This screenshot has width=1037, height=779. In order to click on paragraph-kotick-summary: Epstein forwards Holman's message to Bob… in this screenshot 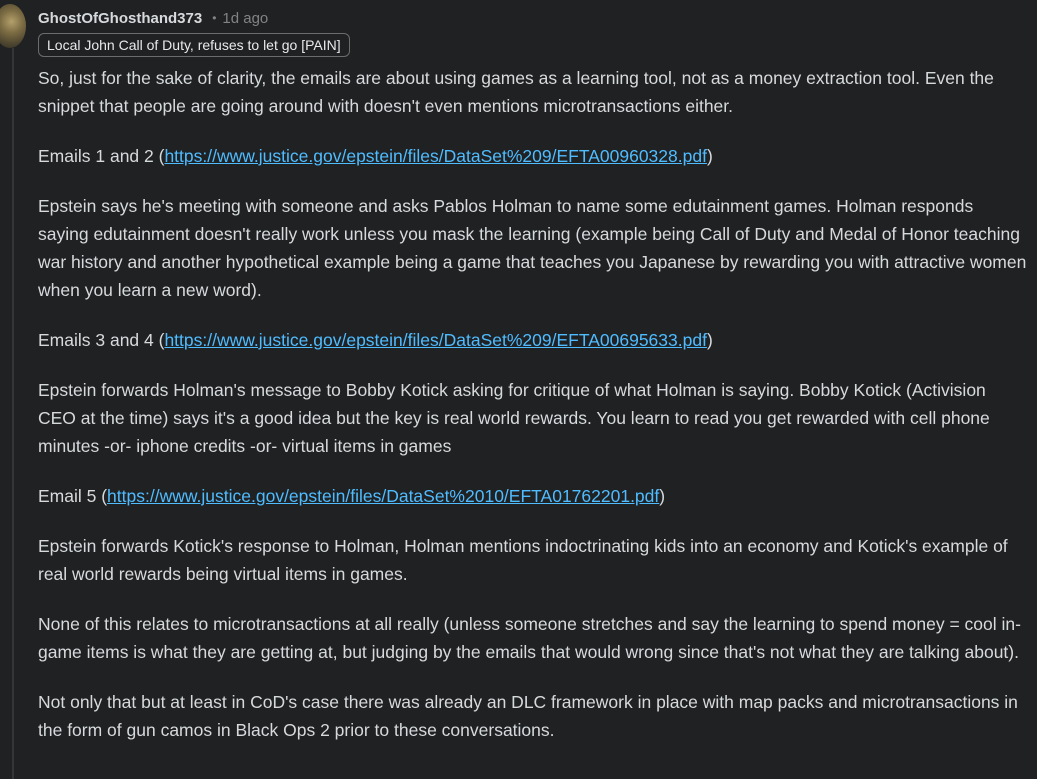, I will do `click(514, 418)`.